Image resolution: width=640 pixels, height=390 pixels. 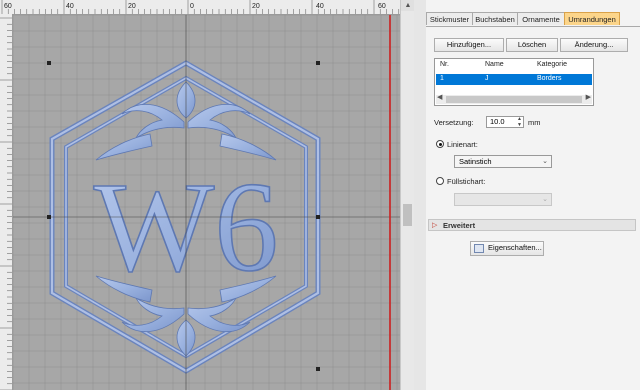 I want to click on delete-button: Löschen, so click(x=532, y=45).